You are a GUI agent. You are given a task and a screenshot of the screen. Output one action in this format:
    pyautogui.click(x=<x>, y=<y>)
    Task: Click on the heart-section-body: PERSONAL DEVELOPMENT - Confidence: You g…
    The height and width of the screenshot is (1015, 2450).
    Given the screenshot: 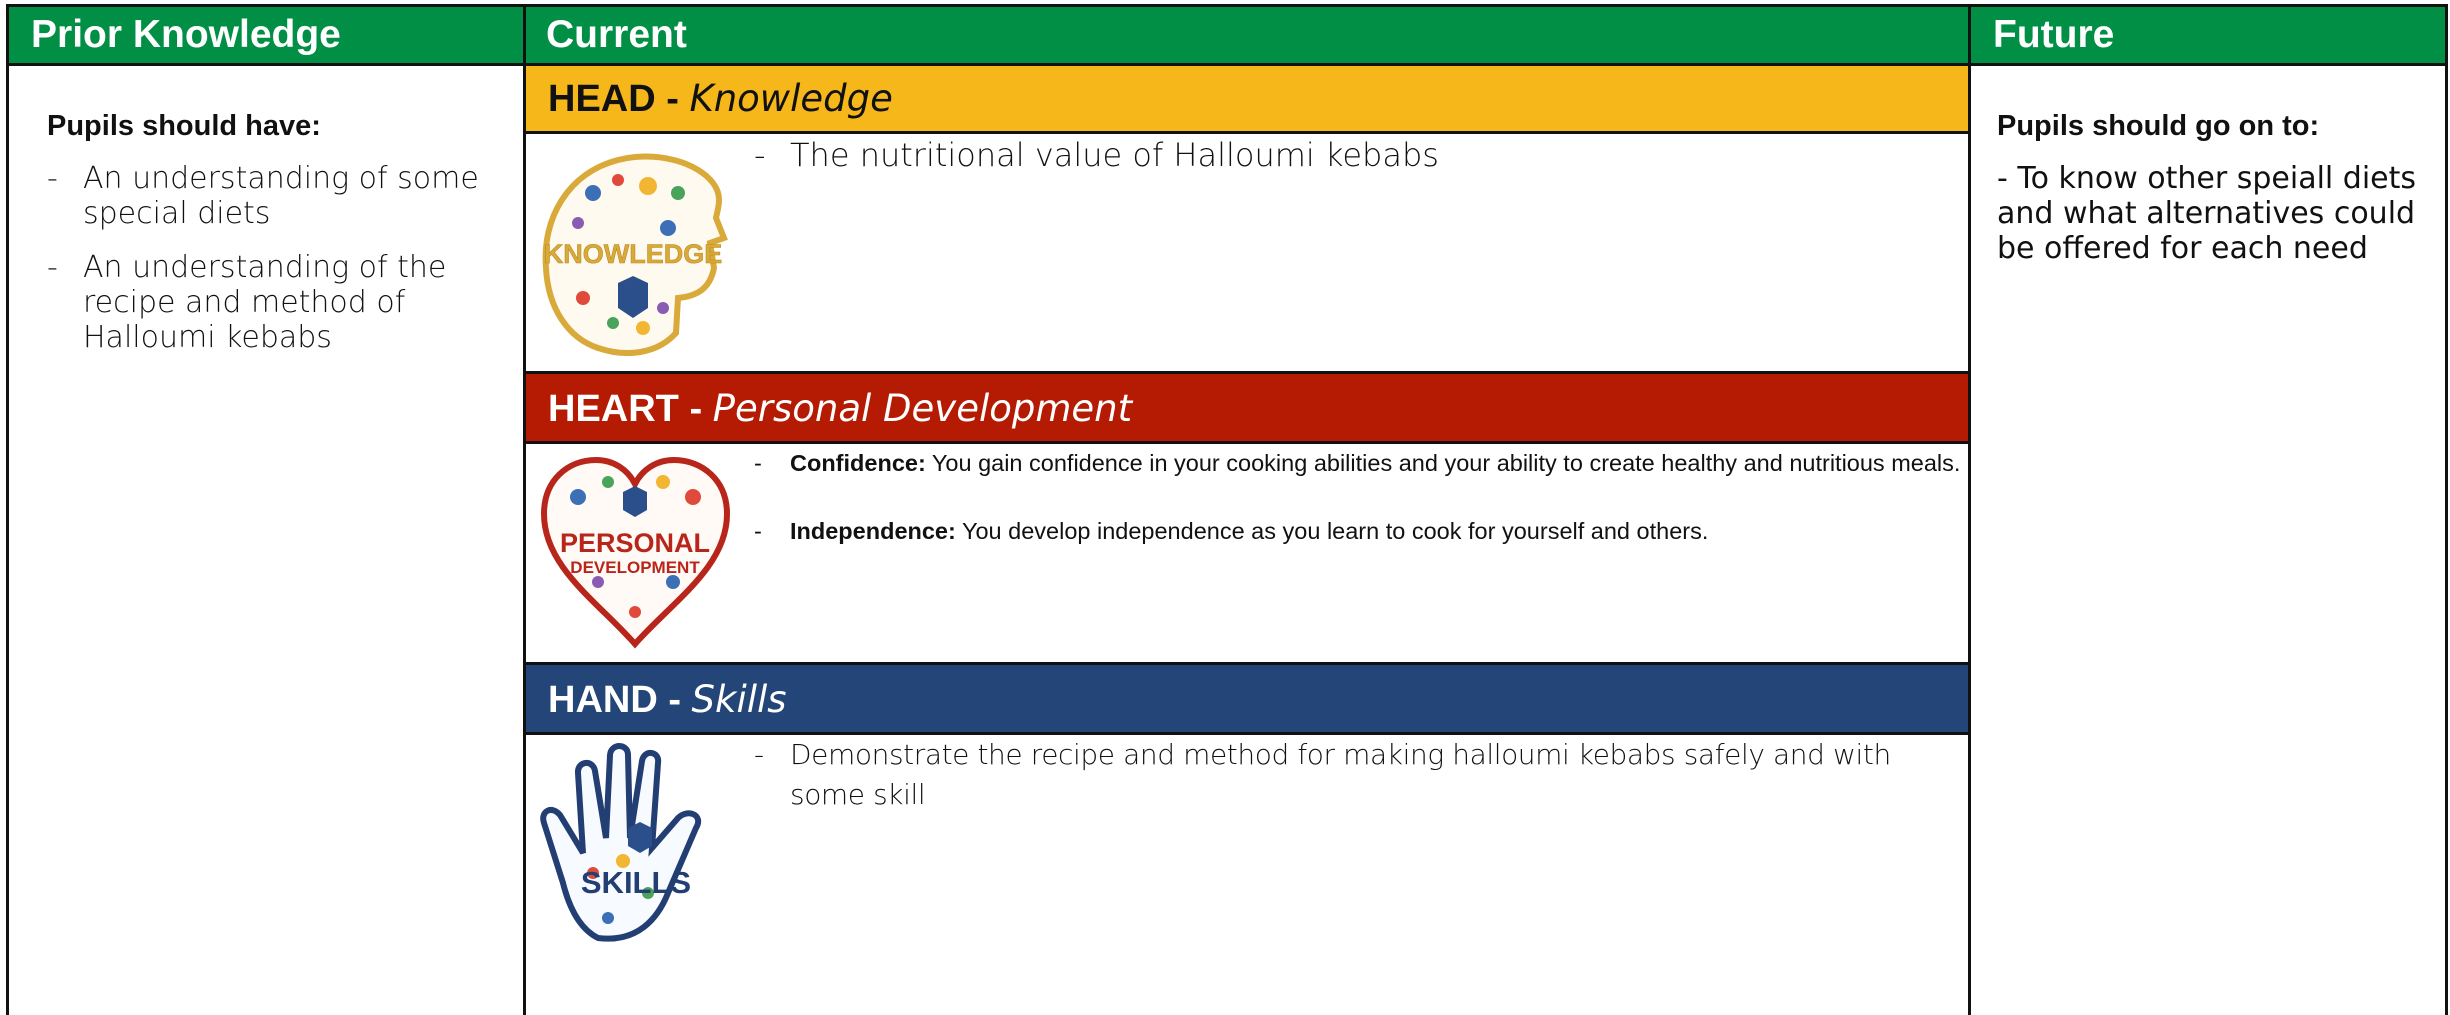 What is the action you would take?
    pyautogui.click(x=1247, y=553)
    